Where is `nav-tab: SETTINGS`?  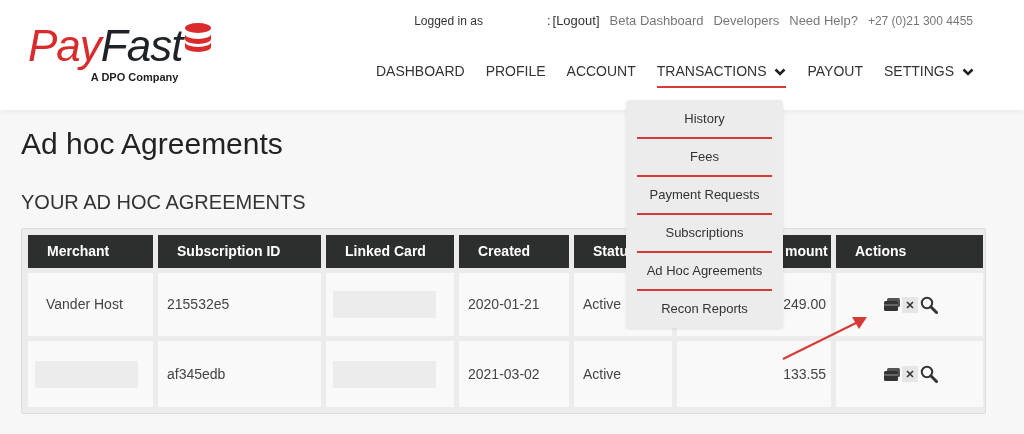 nav-tab: SETTINGS is located at coordinates (929, 74).